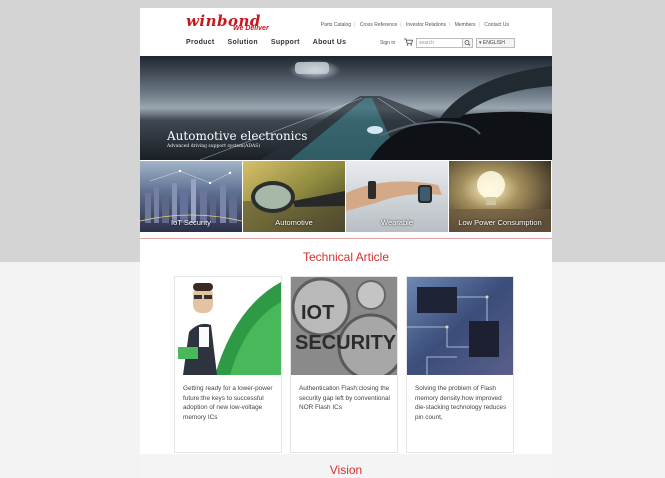 The height and width of the screenshot is (478, 665). What do you see at coordinates (346, 238) in the screenshot?
I see `section-divider` at bounding box center [346, 238].